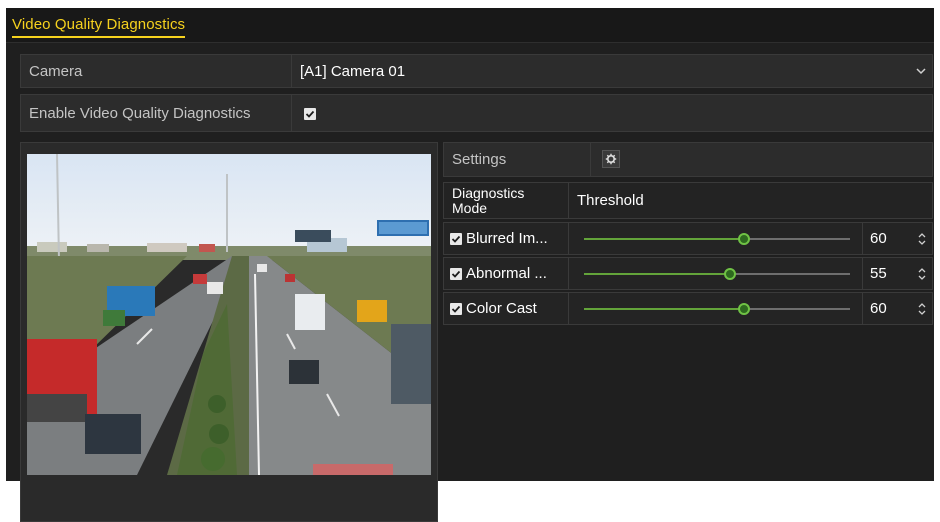 This screenshot has width=940, height=522. I want to click on chevron-down-icon, so click(921, 71).